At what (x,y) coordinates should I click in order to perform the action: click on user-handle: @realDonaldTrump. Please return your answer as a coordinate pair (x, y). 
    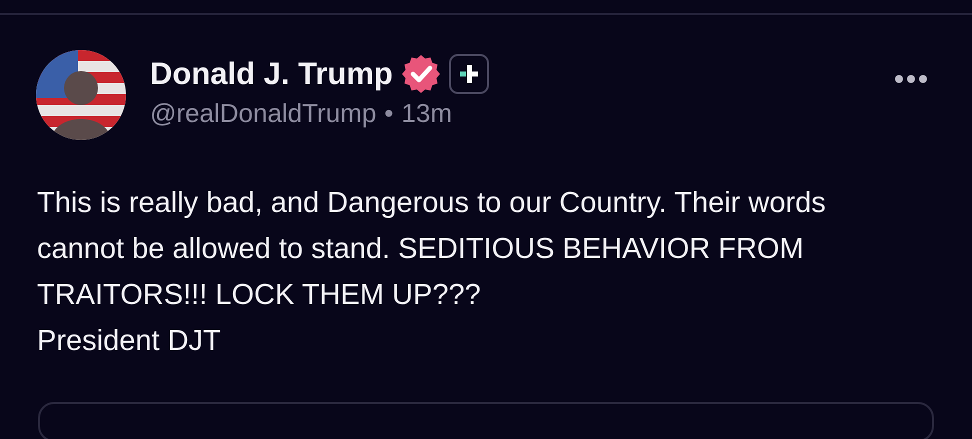
    Looking at the image, I should click on (263, 114).